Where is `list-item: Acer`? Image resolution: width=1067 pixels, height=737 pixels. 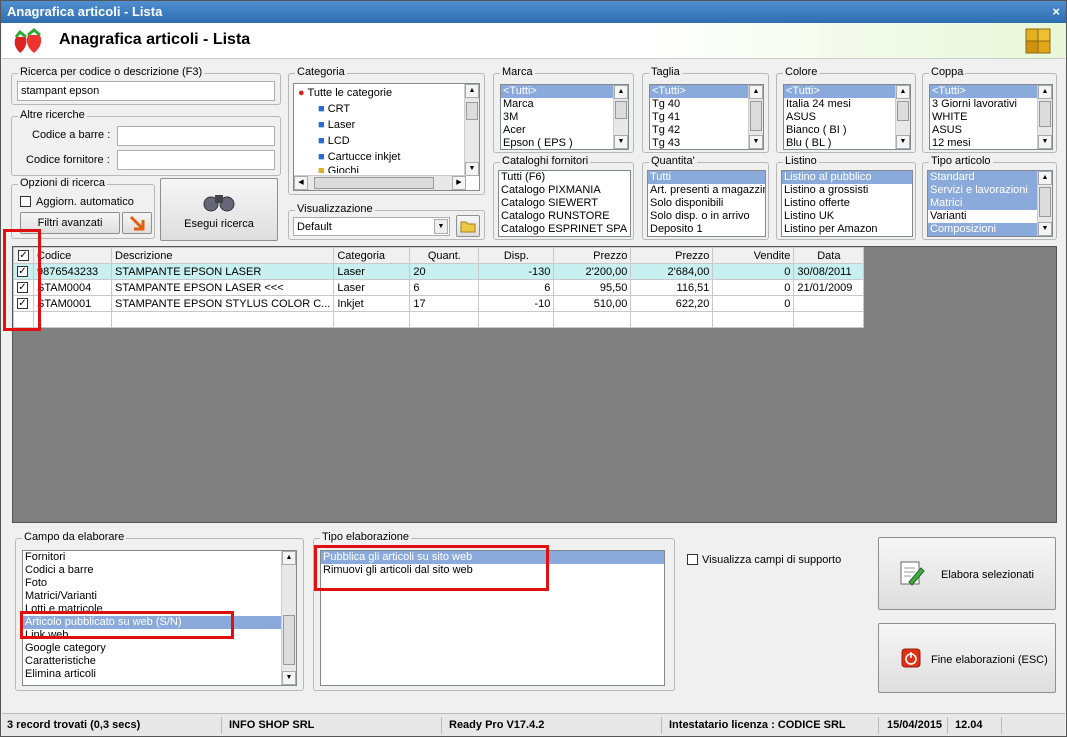
list-item: Acer is located at coordinates (564, 130).